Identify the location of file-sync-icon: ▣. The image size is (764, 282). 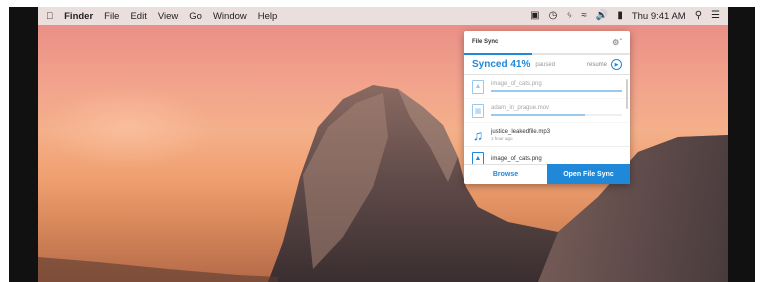
(534, 16).